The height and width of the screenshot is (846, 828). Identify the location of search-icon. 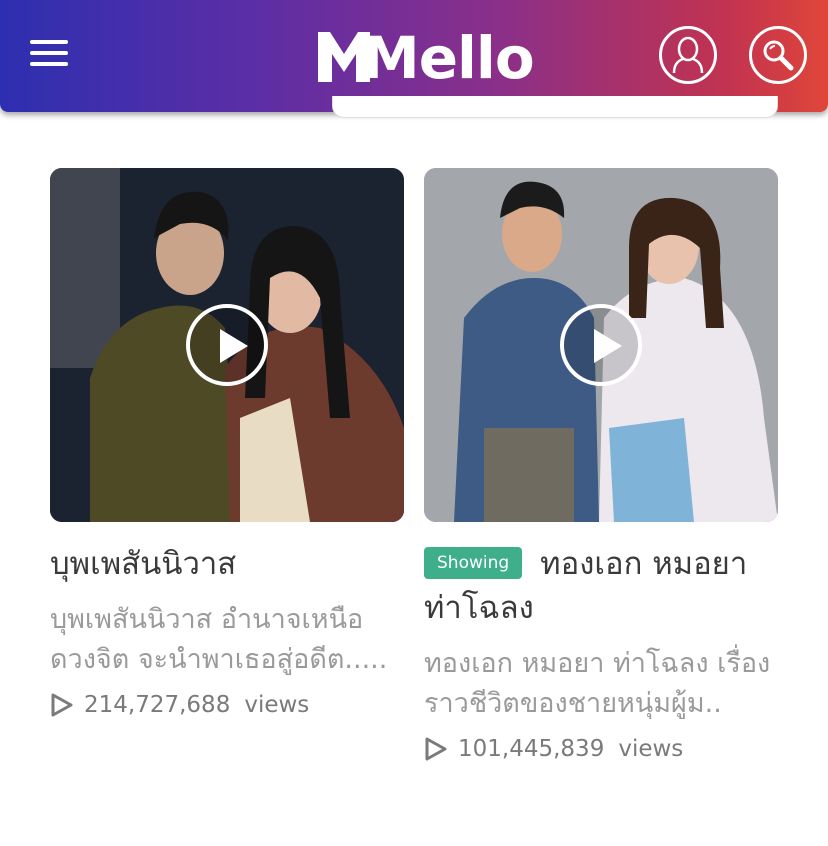
(778, 55).